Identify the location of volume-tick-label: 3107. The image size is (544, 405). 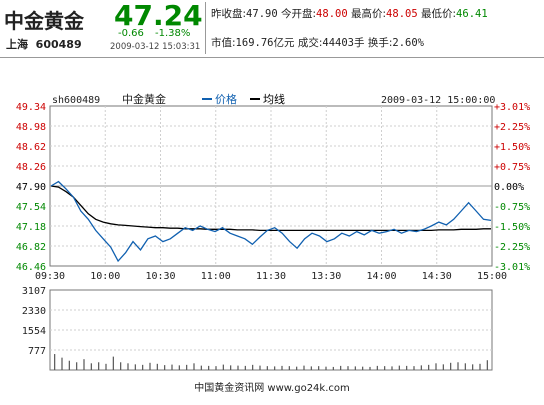
(34, 291).